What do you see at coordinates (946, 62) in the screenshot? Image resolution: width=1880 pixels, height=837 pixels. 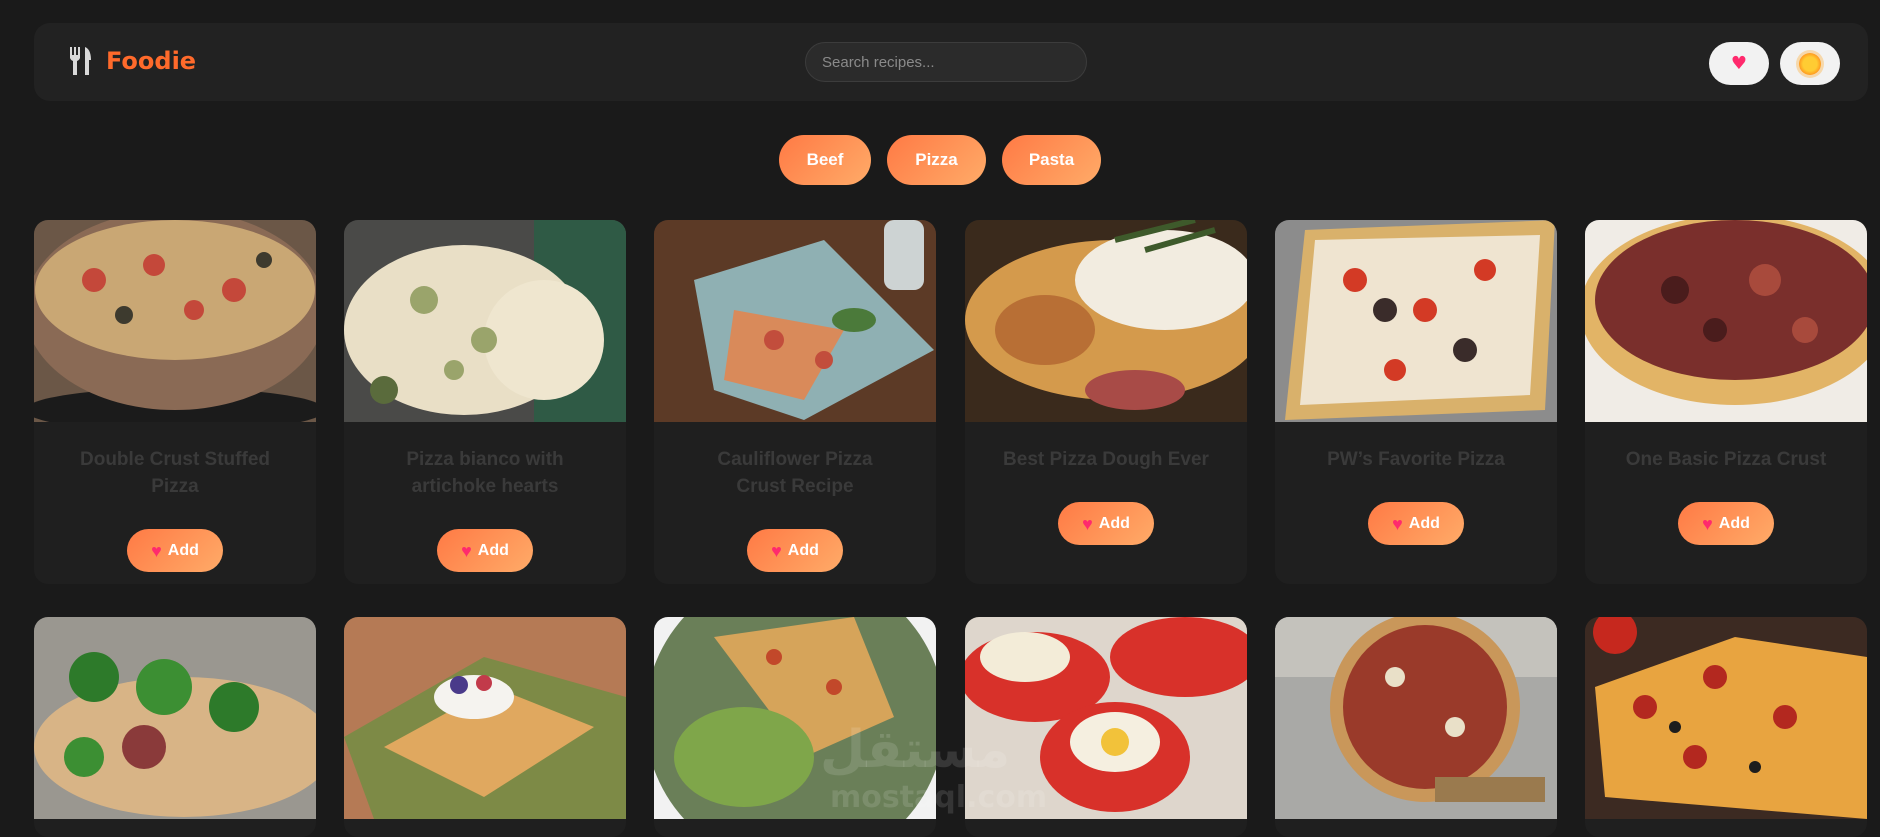 I see `search-input` at bounding box center [946, 62].